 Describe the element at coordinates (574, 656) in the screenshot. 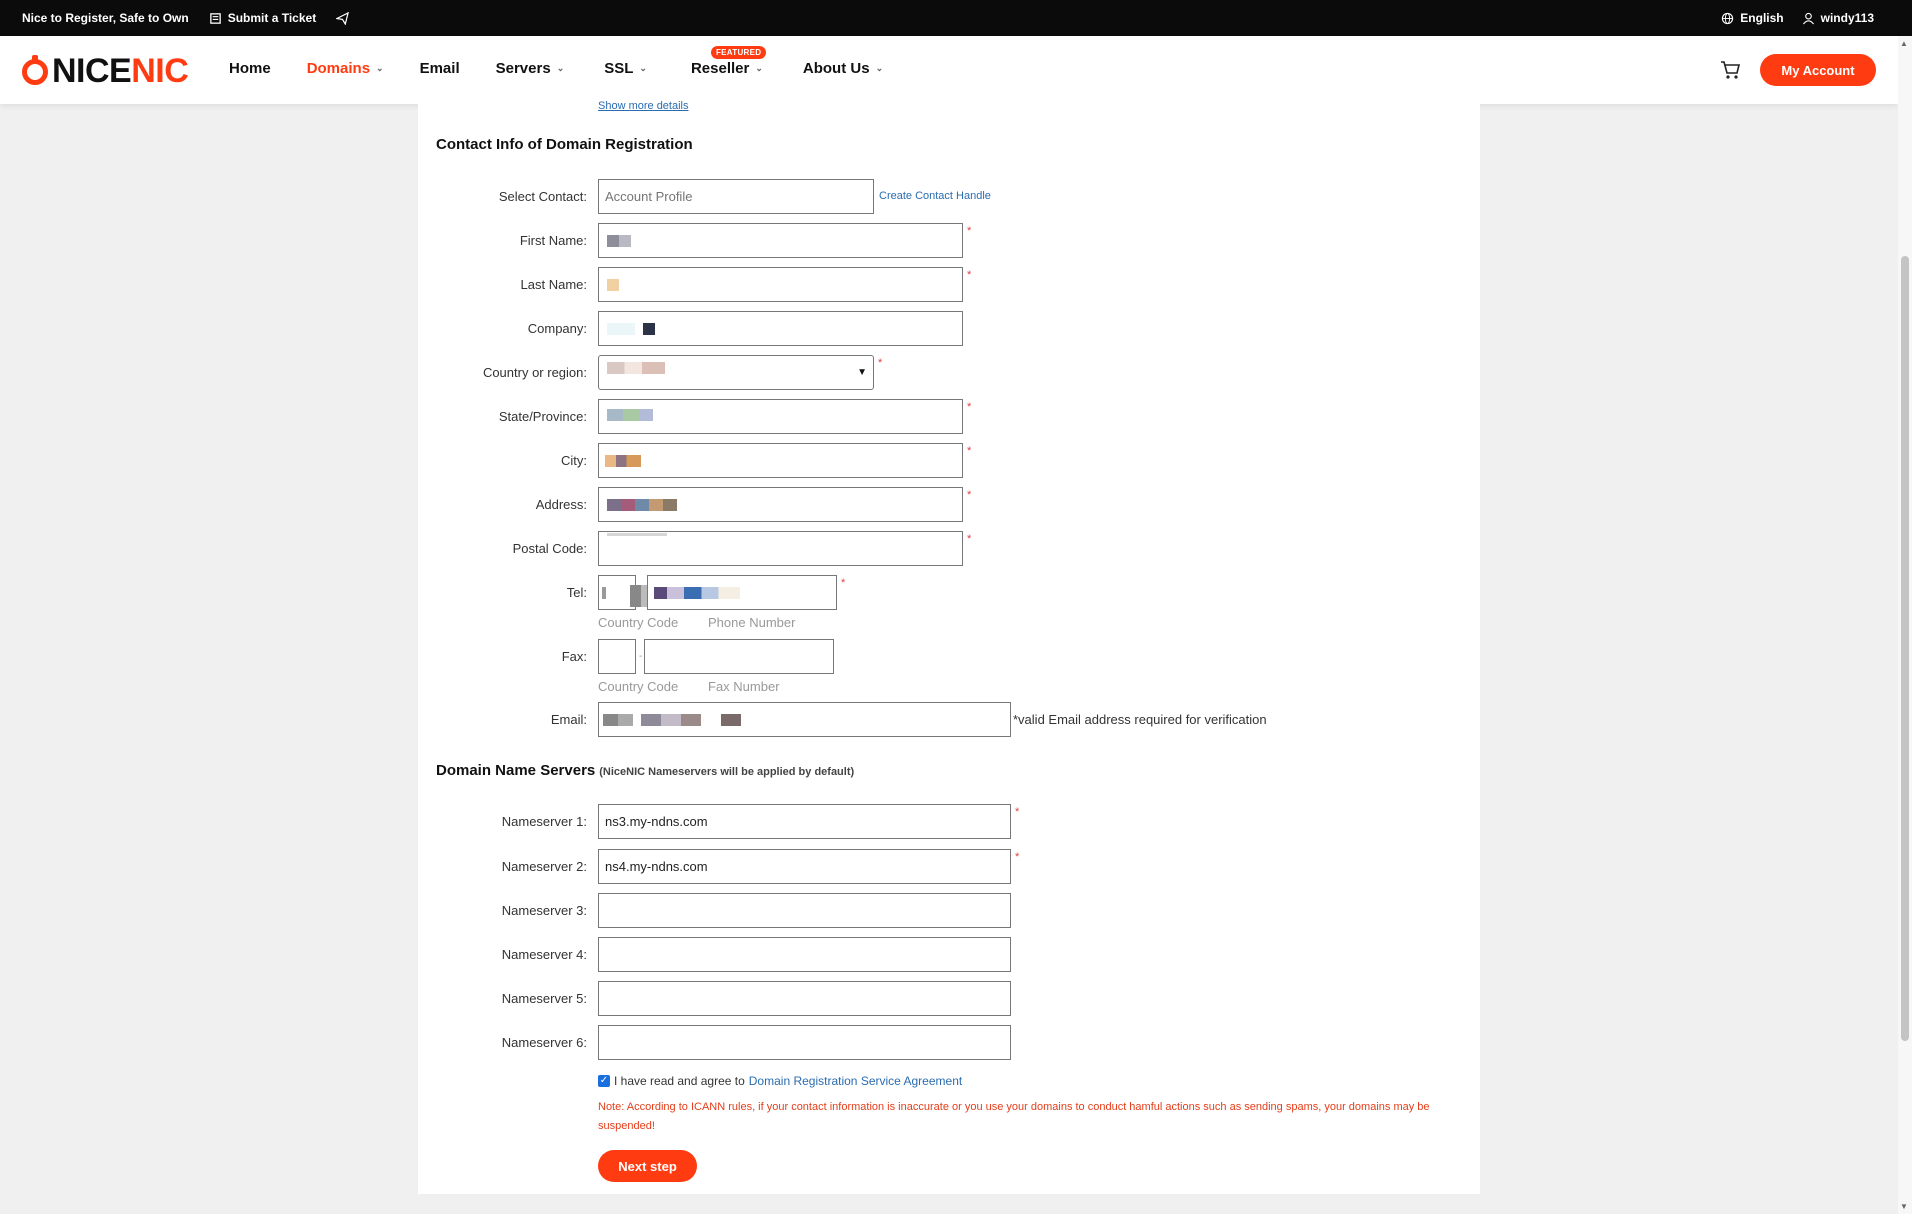

I see `fax-label: Fax:` at that location.